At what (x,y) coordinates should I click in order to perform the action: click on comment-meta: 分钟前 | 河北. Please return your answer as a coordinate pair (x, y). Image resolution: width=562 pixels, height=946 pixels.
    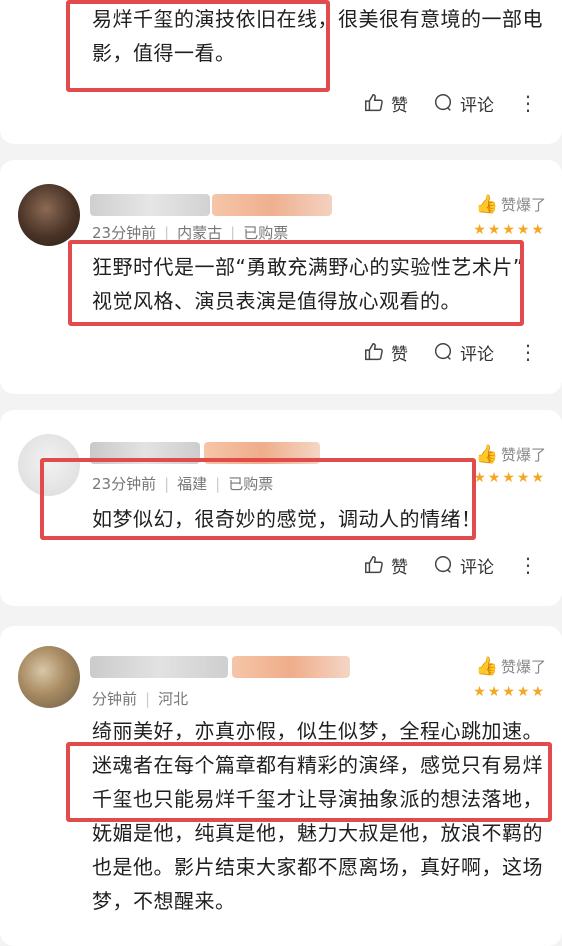
    Looking at the image, I should click on (140, 699).